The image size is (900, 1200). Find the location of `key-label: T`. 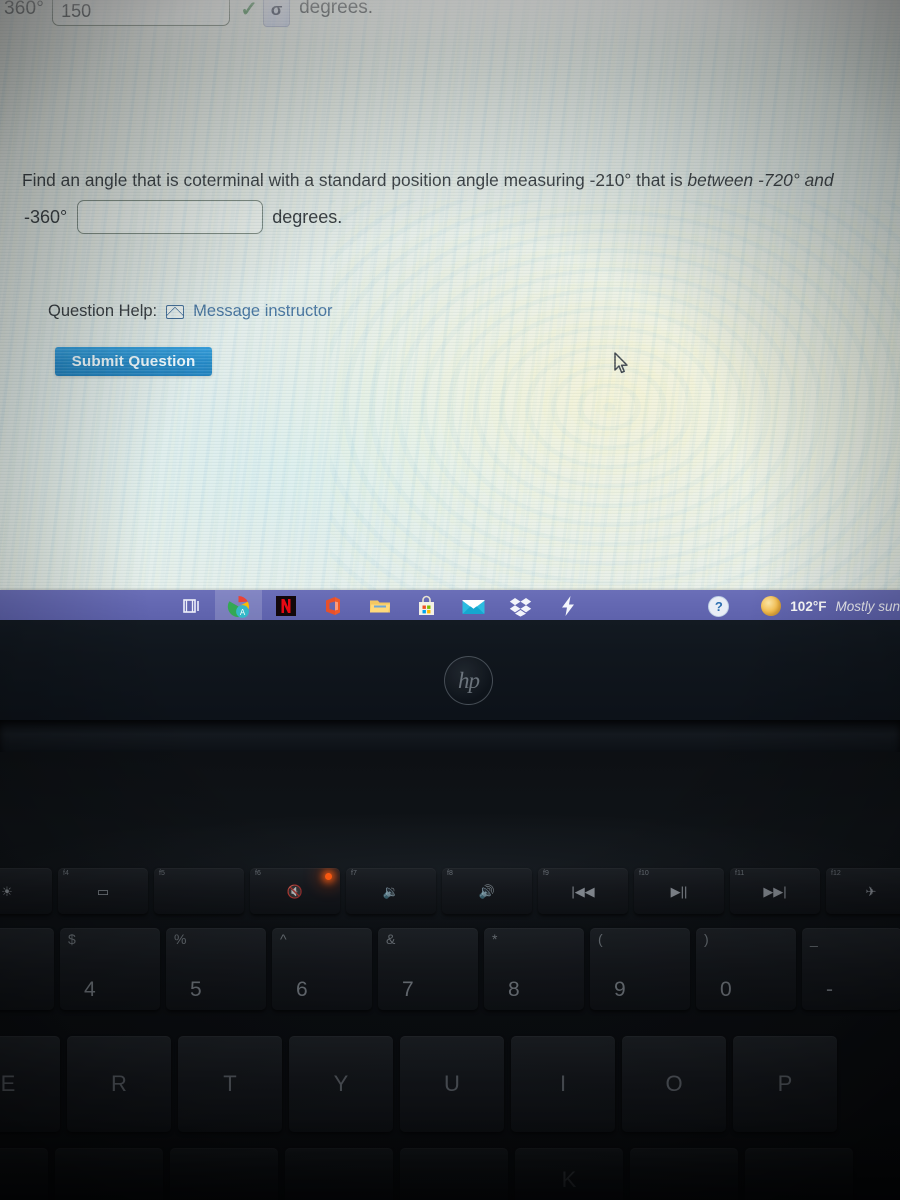

key-label: T is located at coordinates (230, 1083).